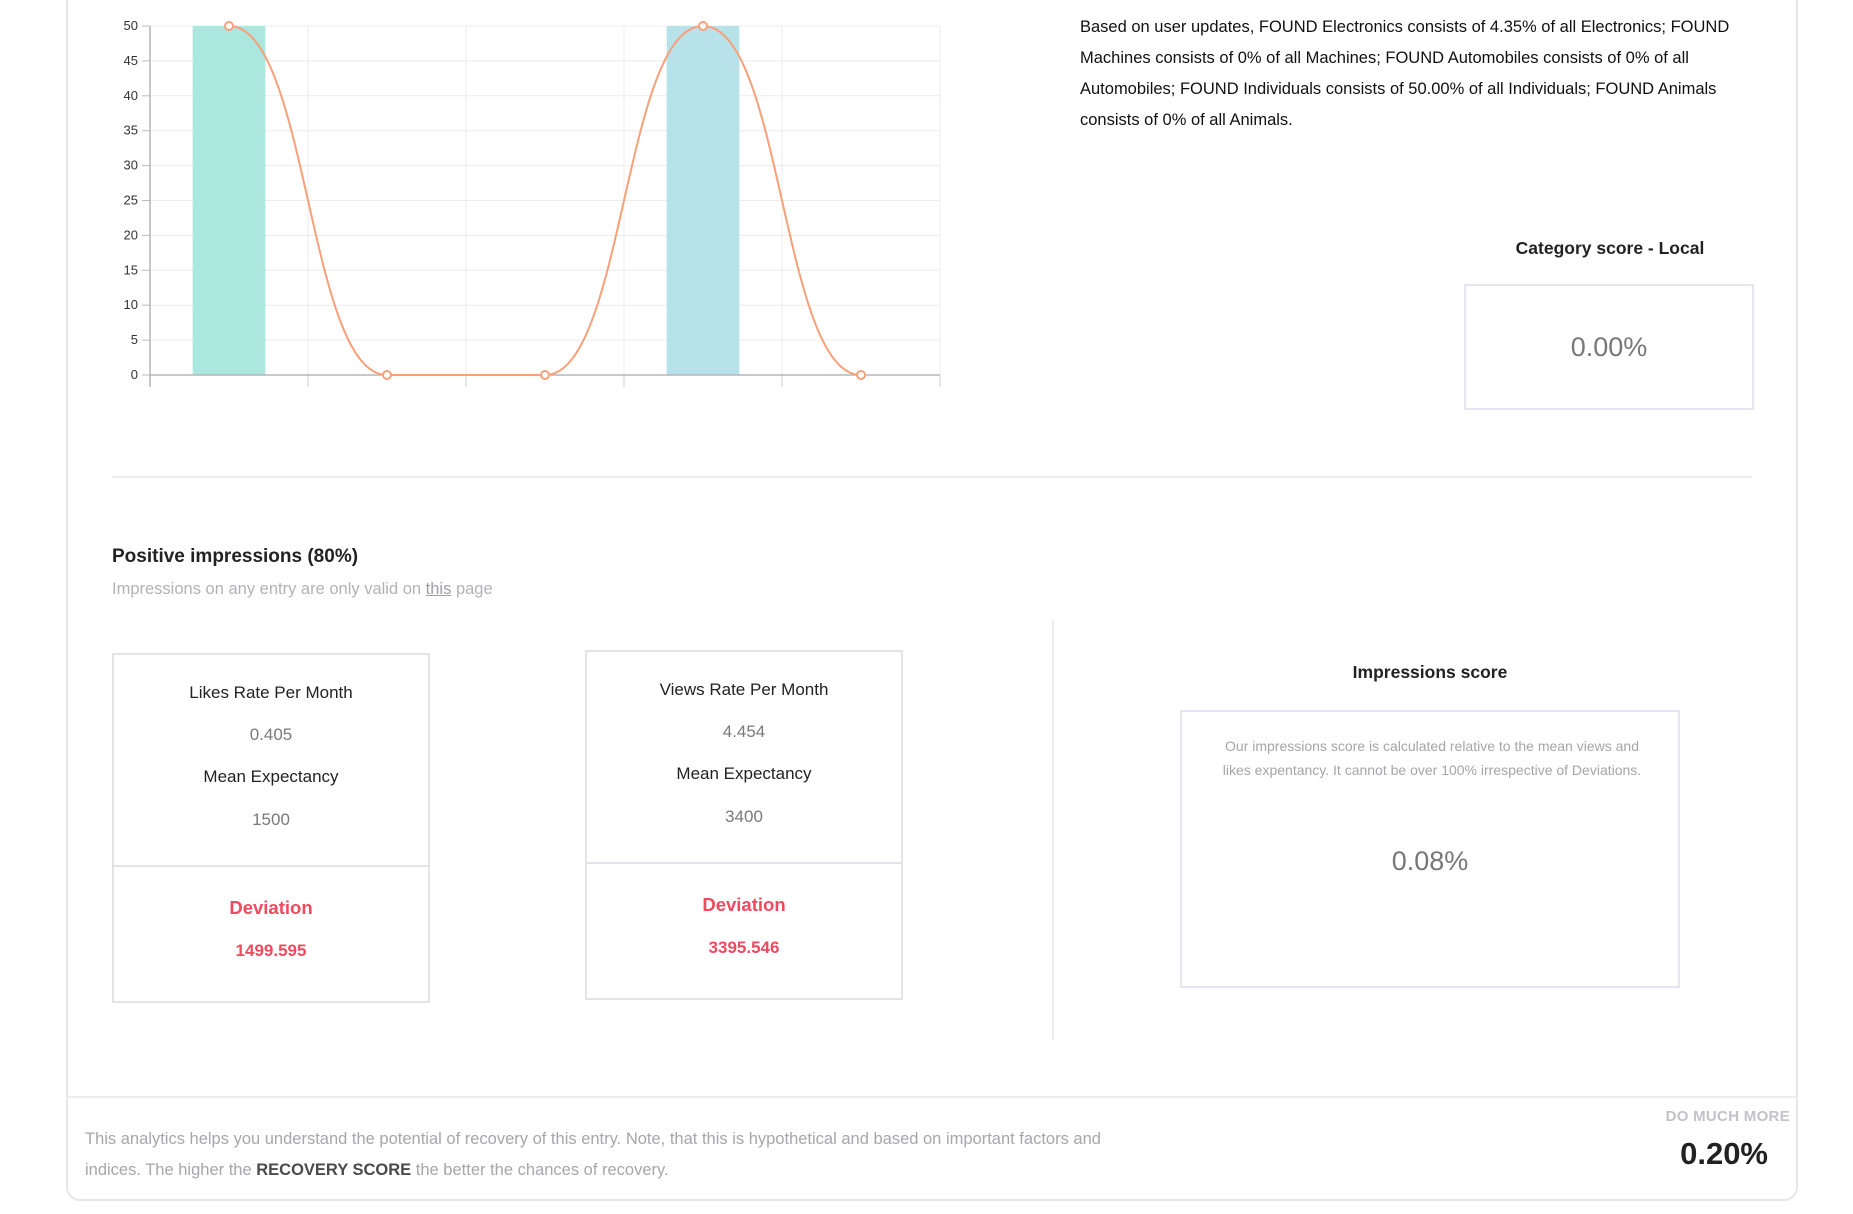 The image size is (1853, 1214). Describe the element at coordinates (271, 950) in the screenshot. I see `likes-deviation-value: 1499.595` at that location.